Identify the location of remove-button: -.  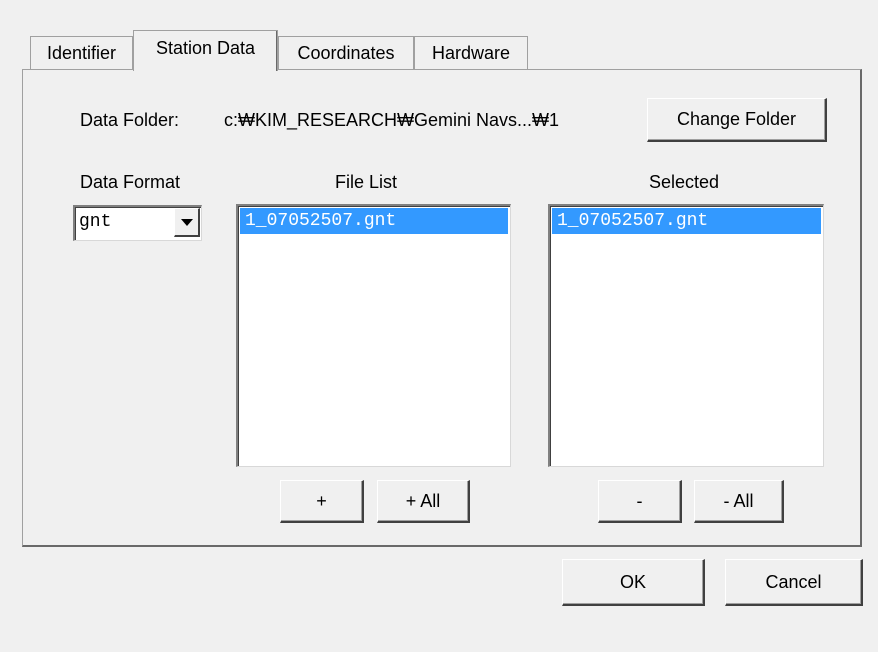
(640, 501).